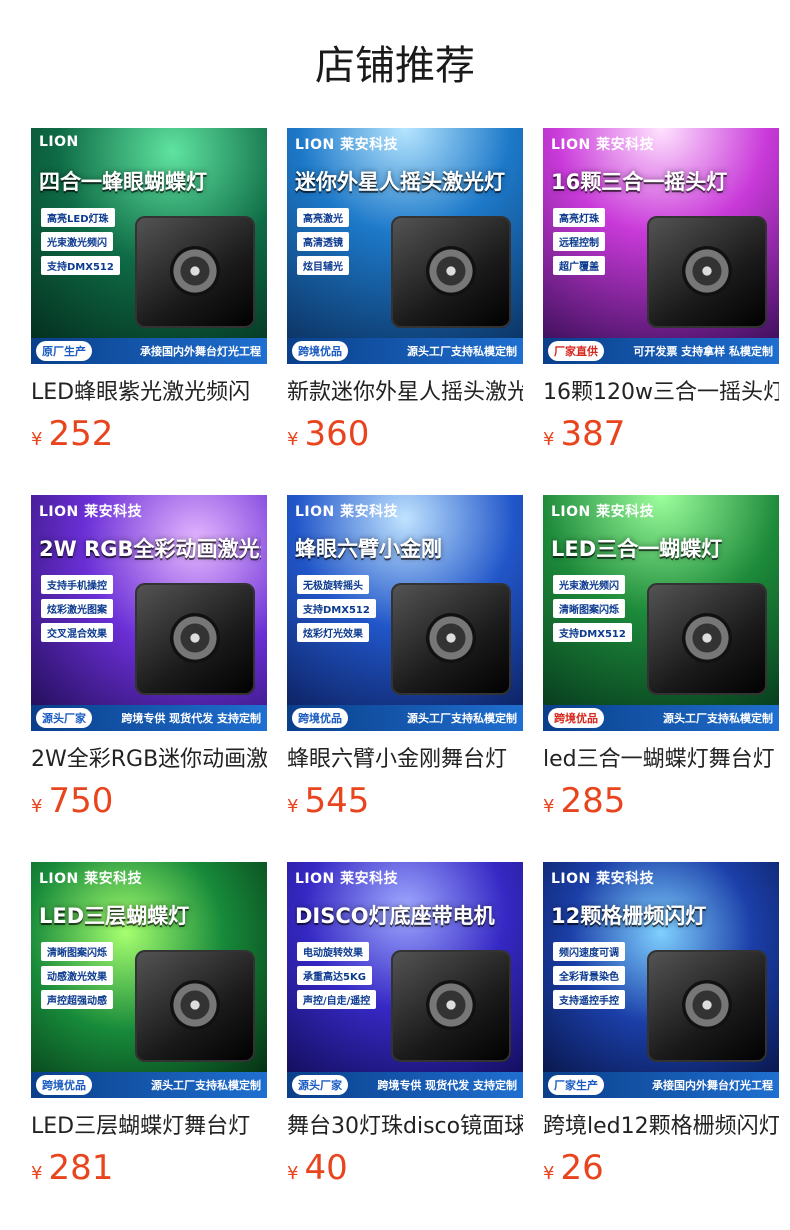  Describe the element at coordinates (661, 1171) in the screenshot. I see `product-price: ¥26` at that location.